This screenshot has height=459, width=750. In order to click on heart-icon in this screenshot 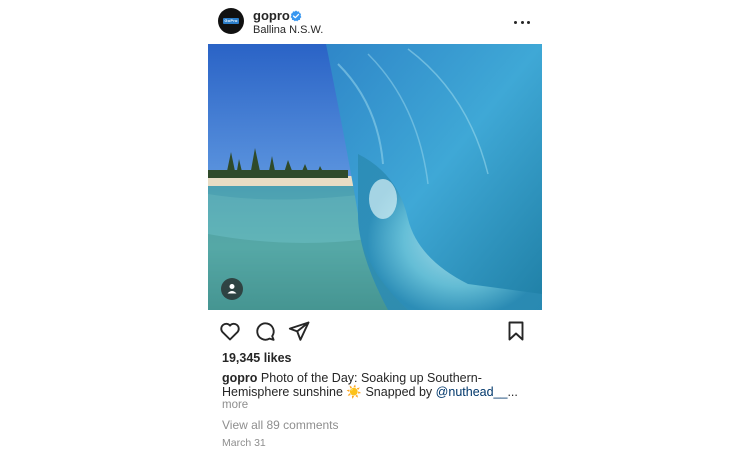, I will do `click(230, 331)`.